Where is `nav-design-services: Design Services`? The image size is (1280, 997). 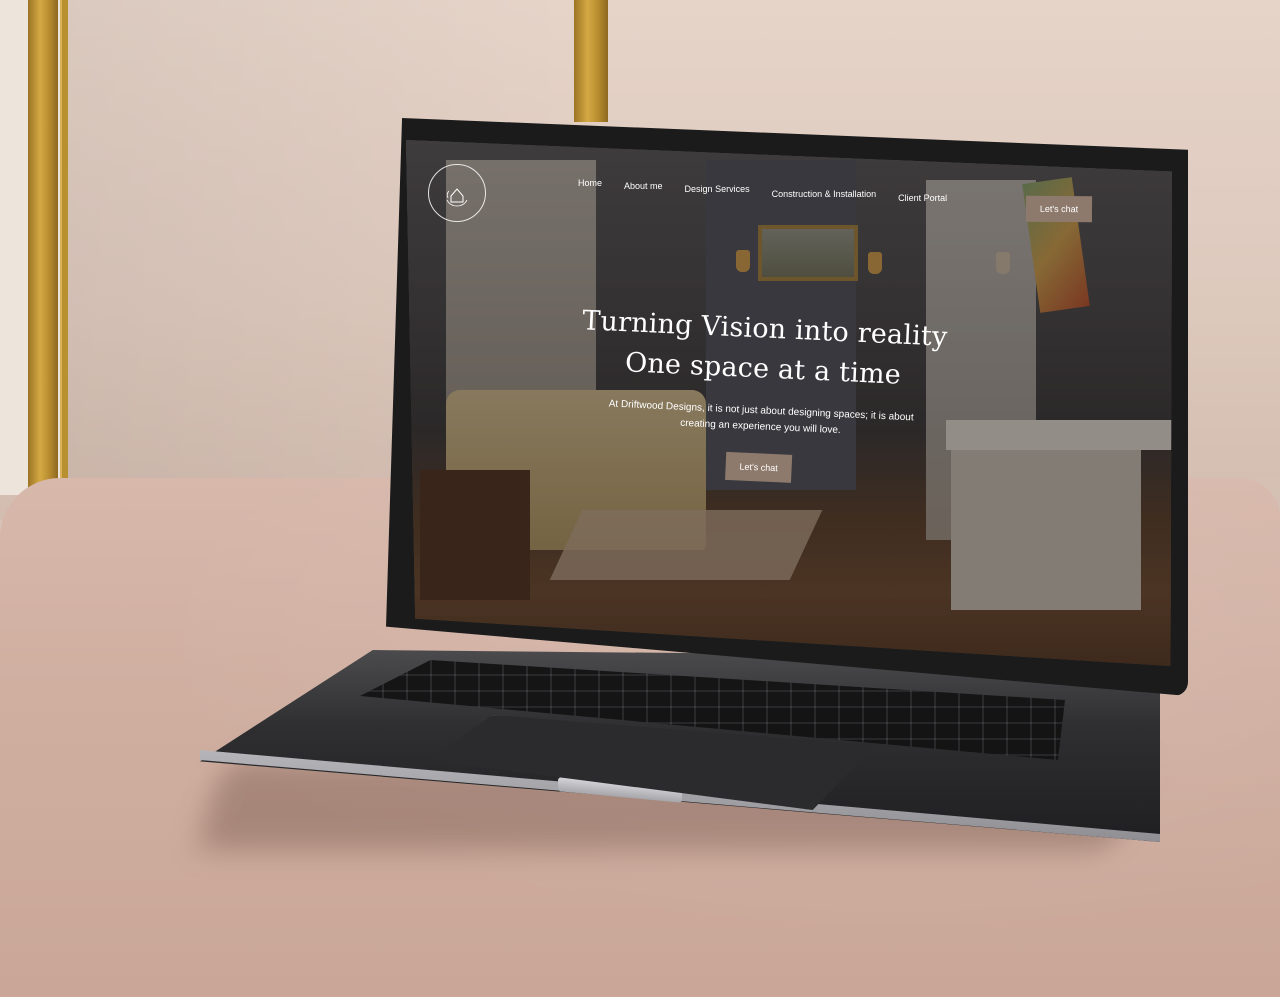 nav-design-services: Design Services is located at coordinates (717, 189).